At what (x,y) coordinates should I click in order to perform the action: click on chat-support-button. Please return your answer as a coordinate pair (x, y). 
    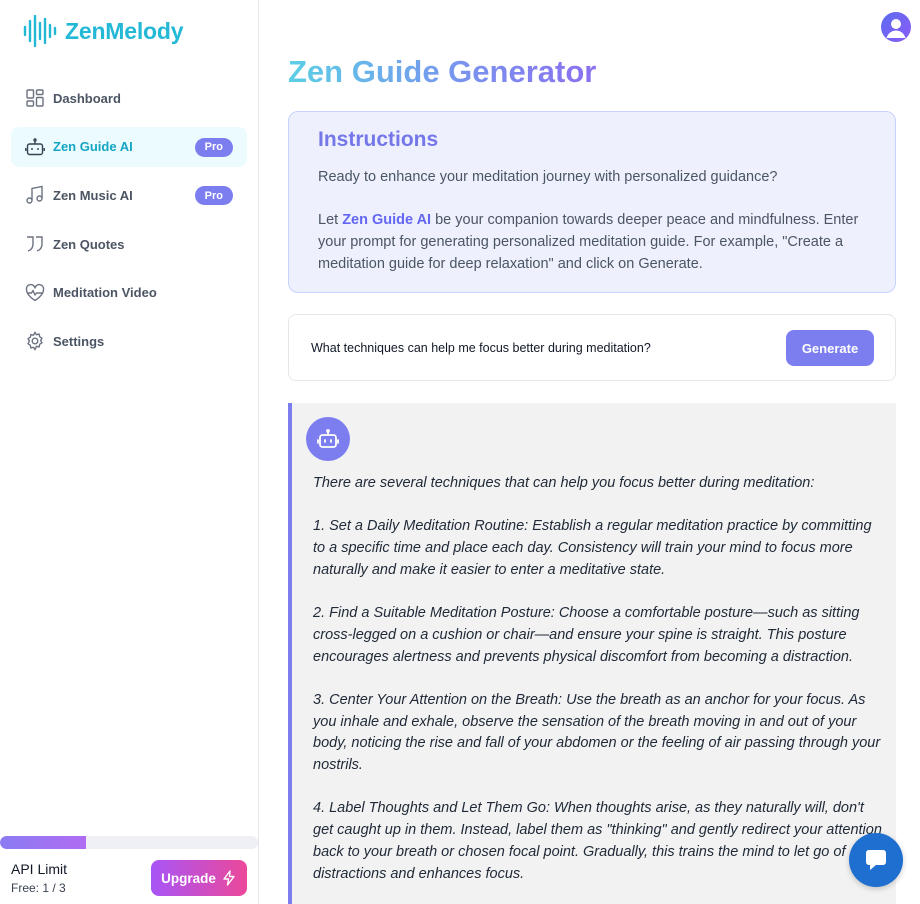
    Looking at the image, I should click on (876, 860).